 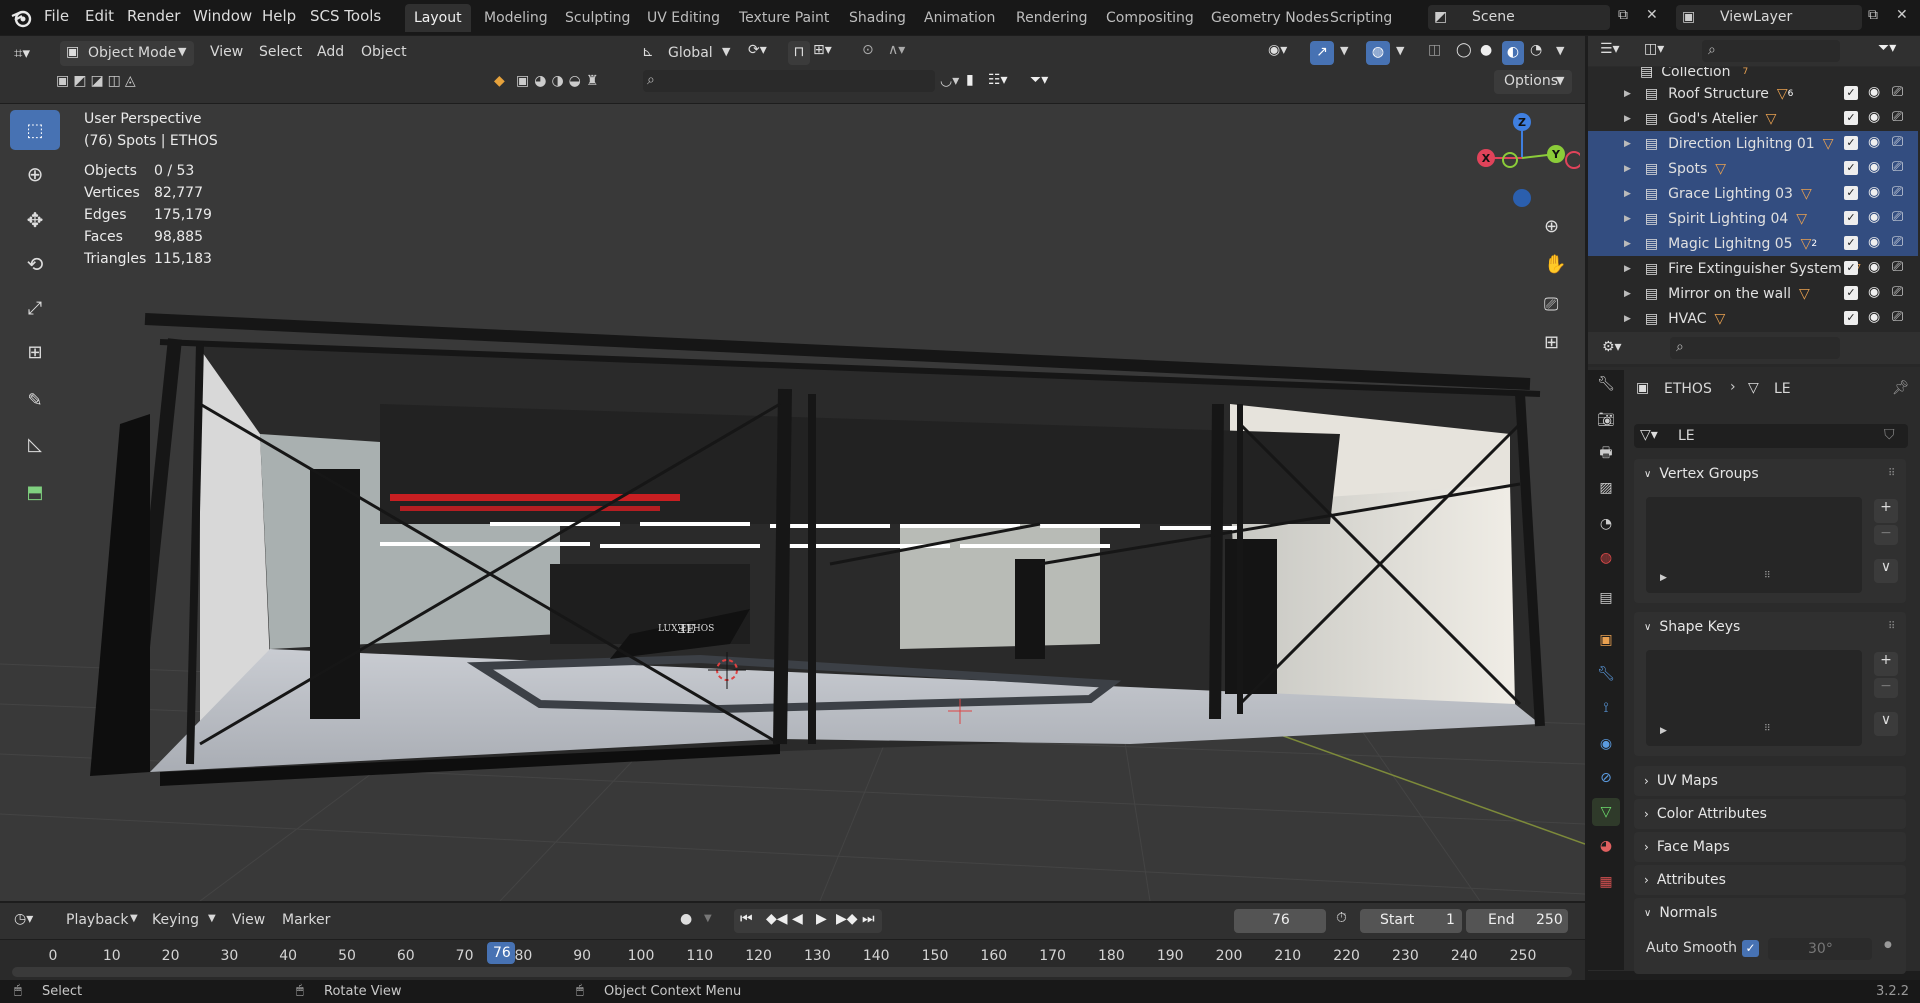 I want to click on bookmark-icon: ▮, so click(x=970, y=80).